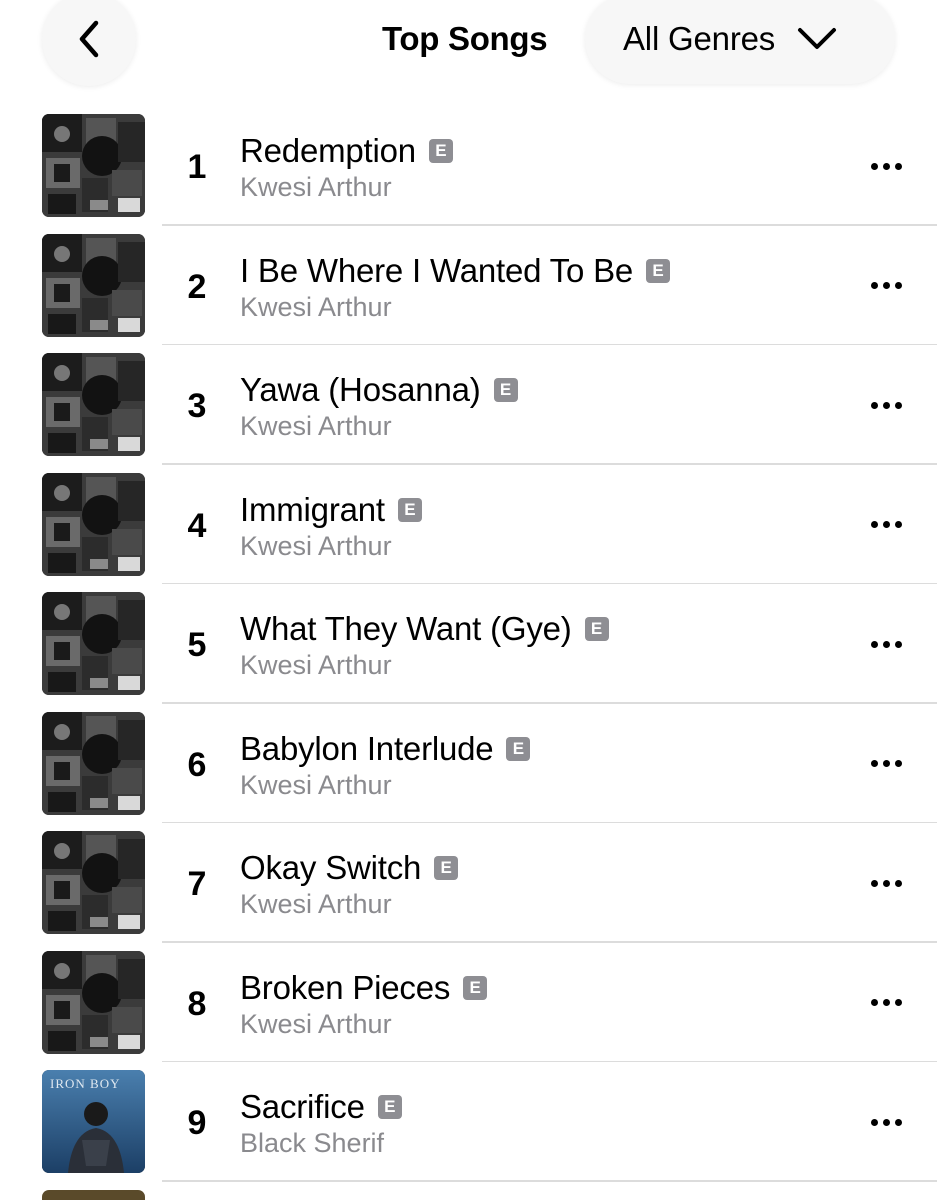 The width and height of the screenshot is (937, 1200). What do you see at coordinates (89, 39) in the screenshot?
I see `chevron-left-icon` at bounding box center [89, 39].